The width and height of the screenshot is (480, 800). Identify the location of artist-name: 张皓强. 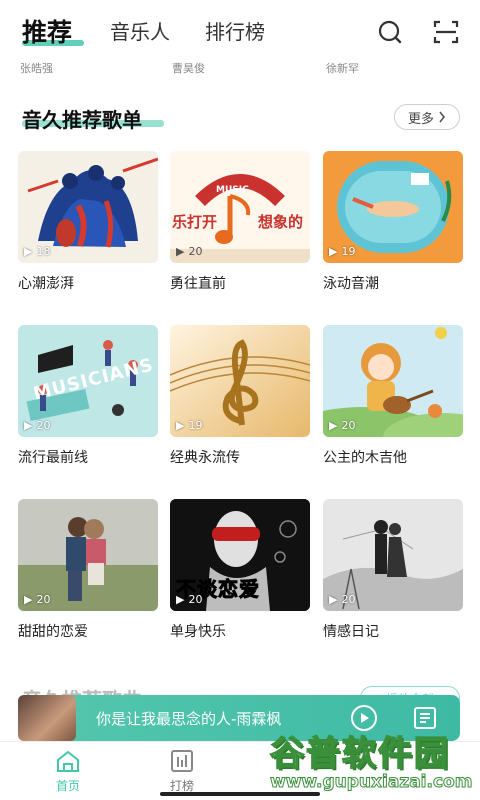
(36, 68).